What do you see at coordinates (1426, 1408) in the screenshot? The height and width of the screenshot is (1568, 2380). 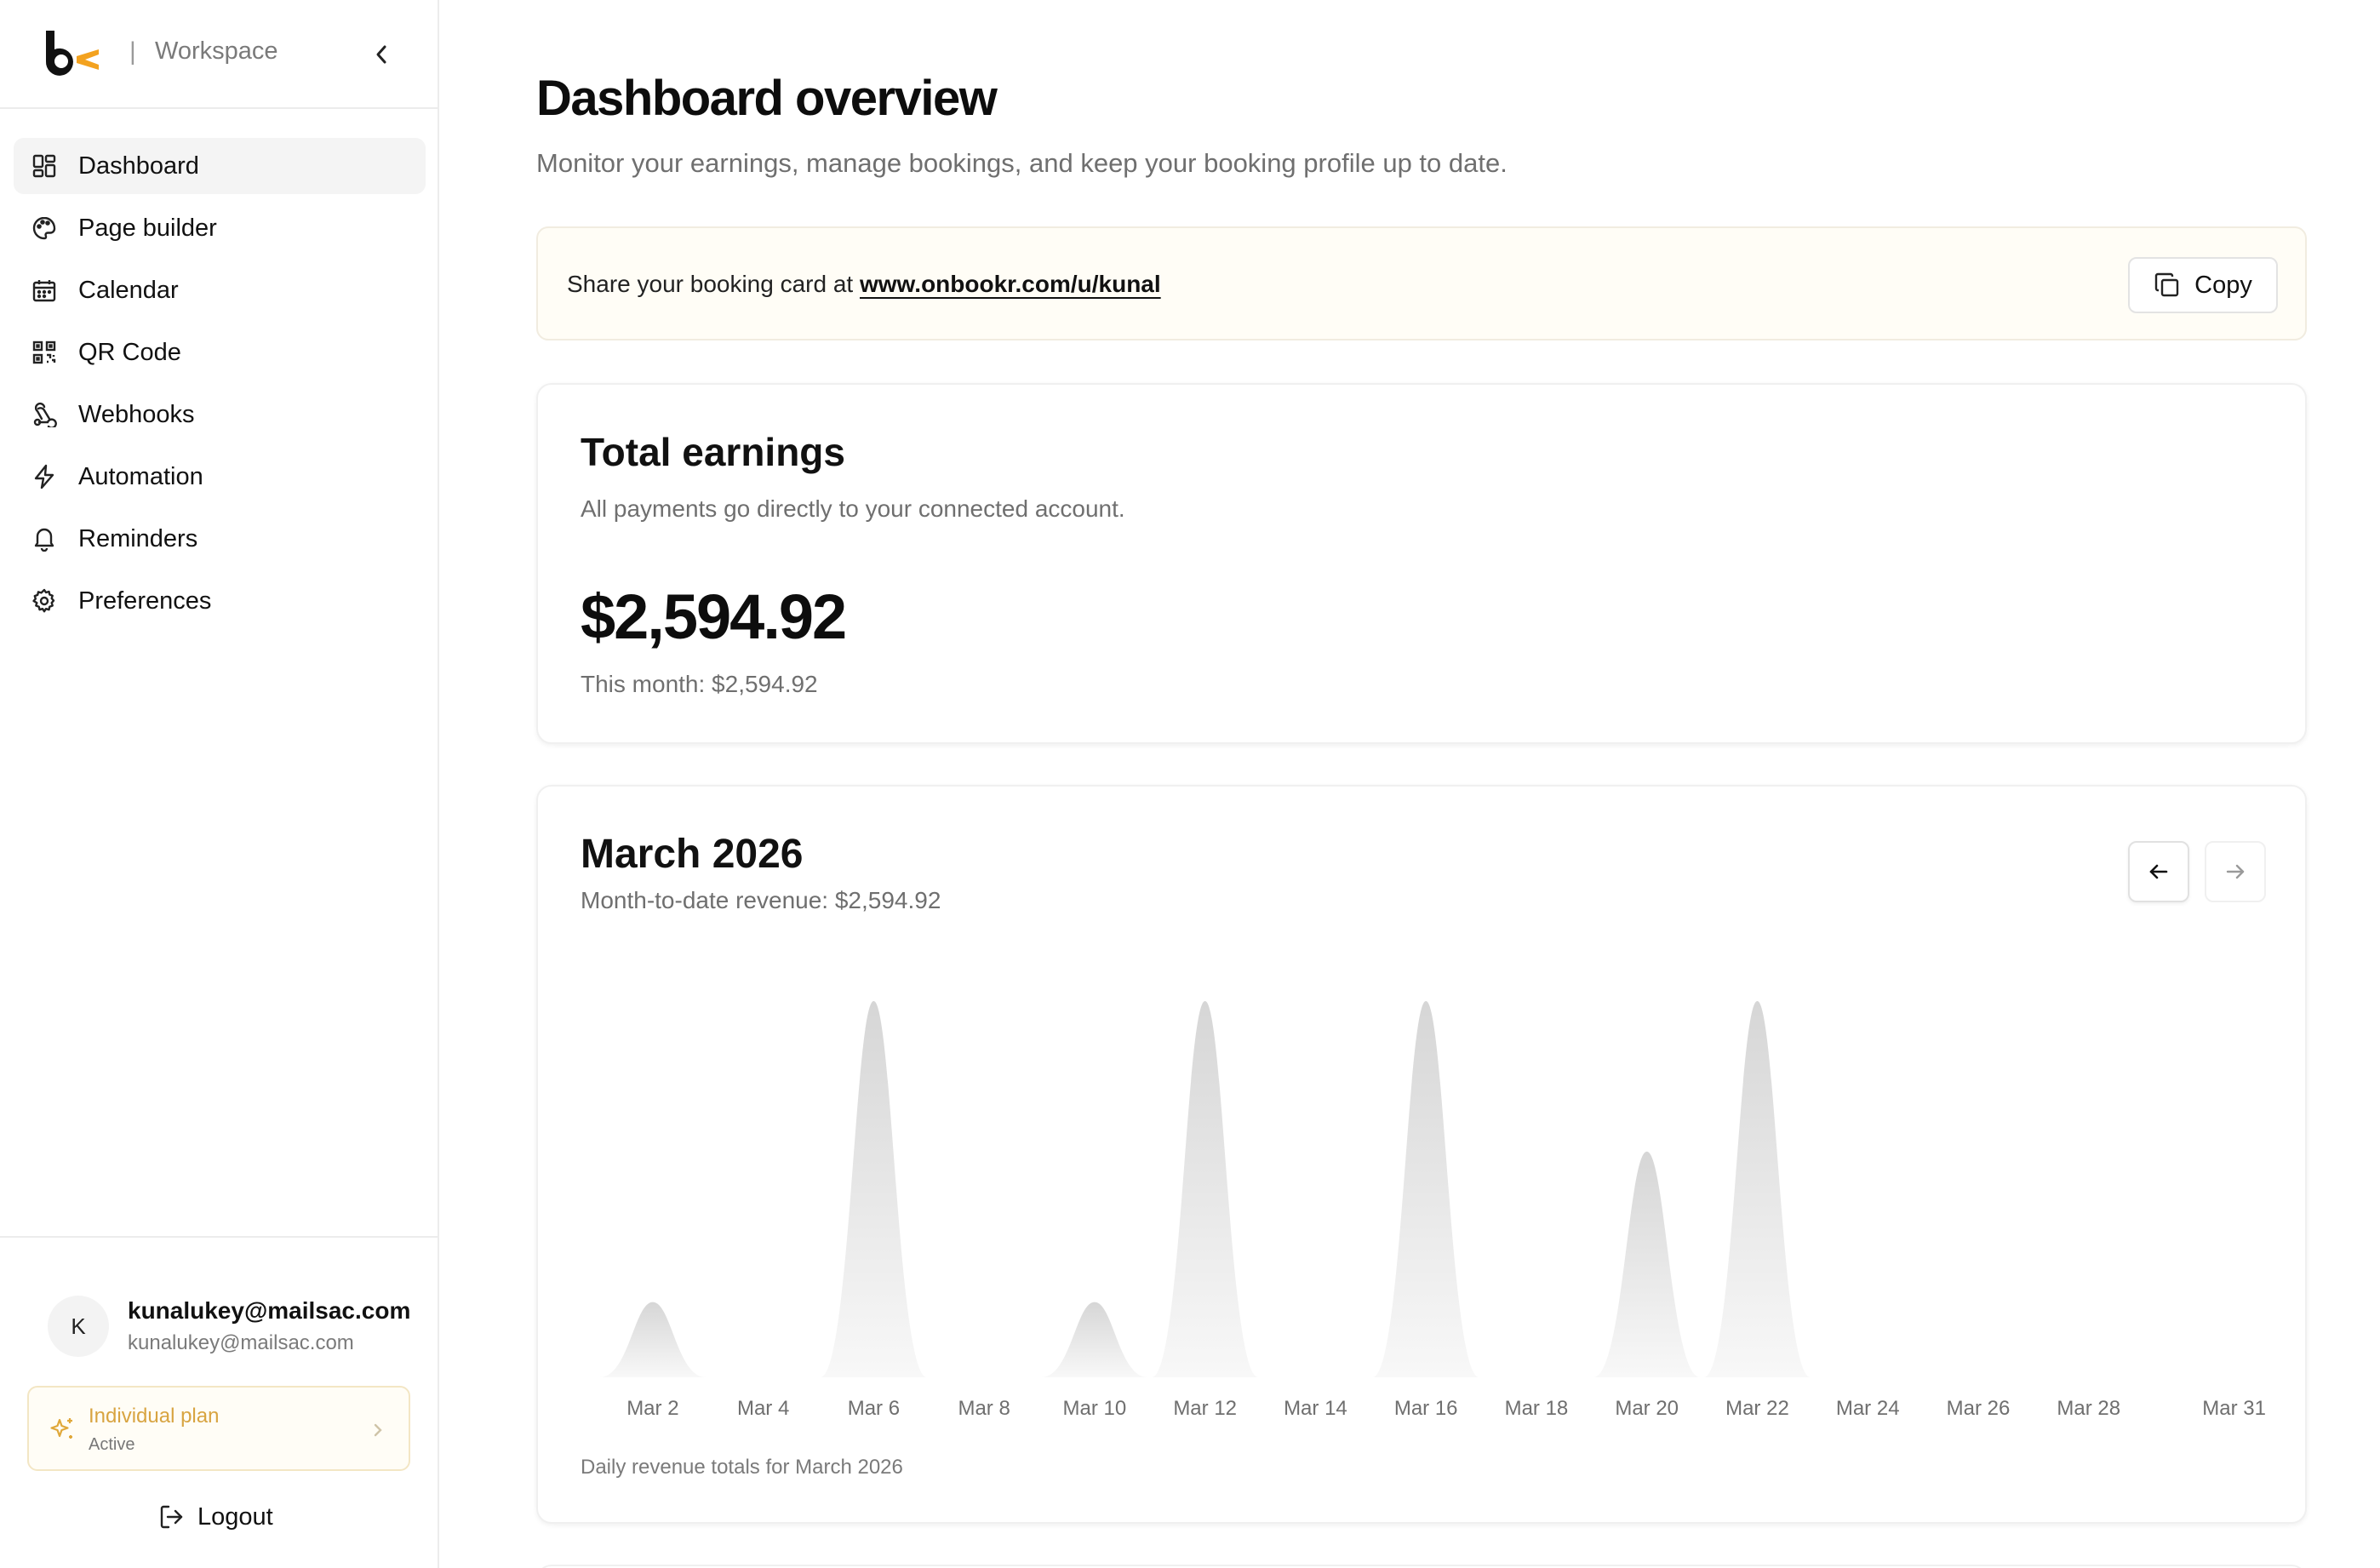 I see `x-tick-label: Mar 16` at bounding box center [1426, 1408].